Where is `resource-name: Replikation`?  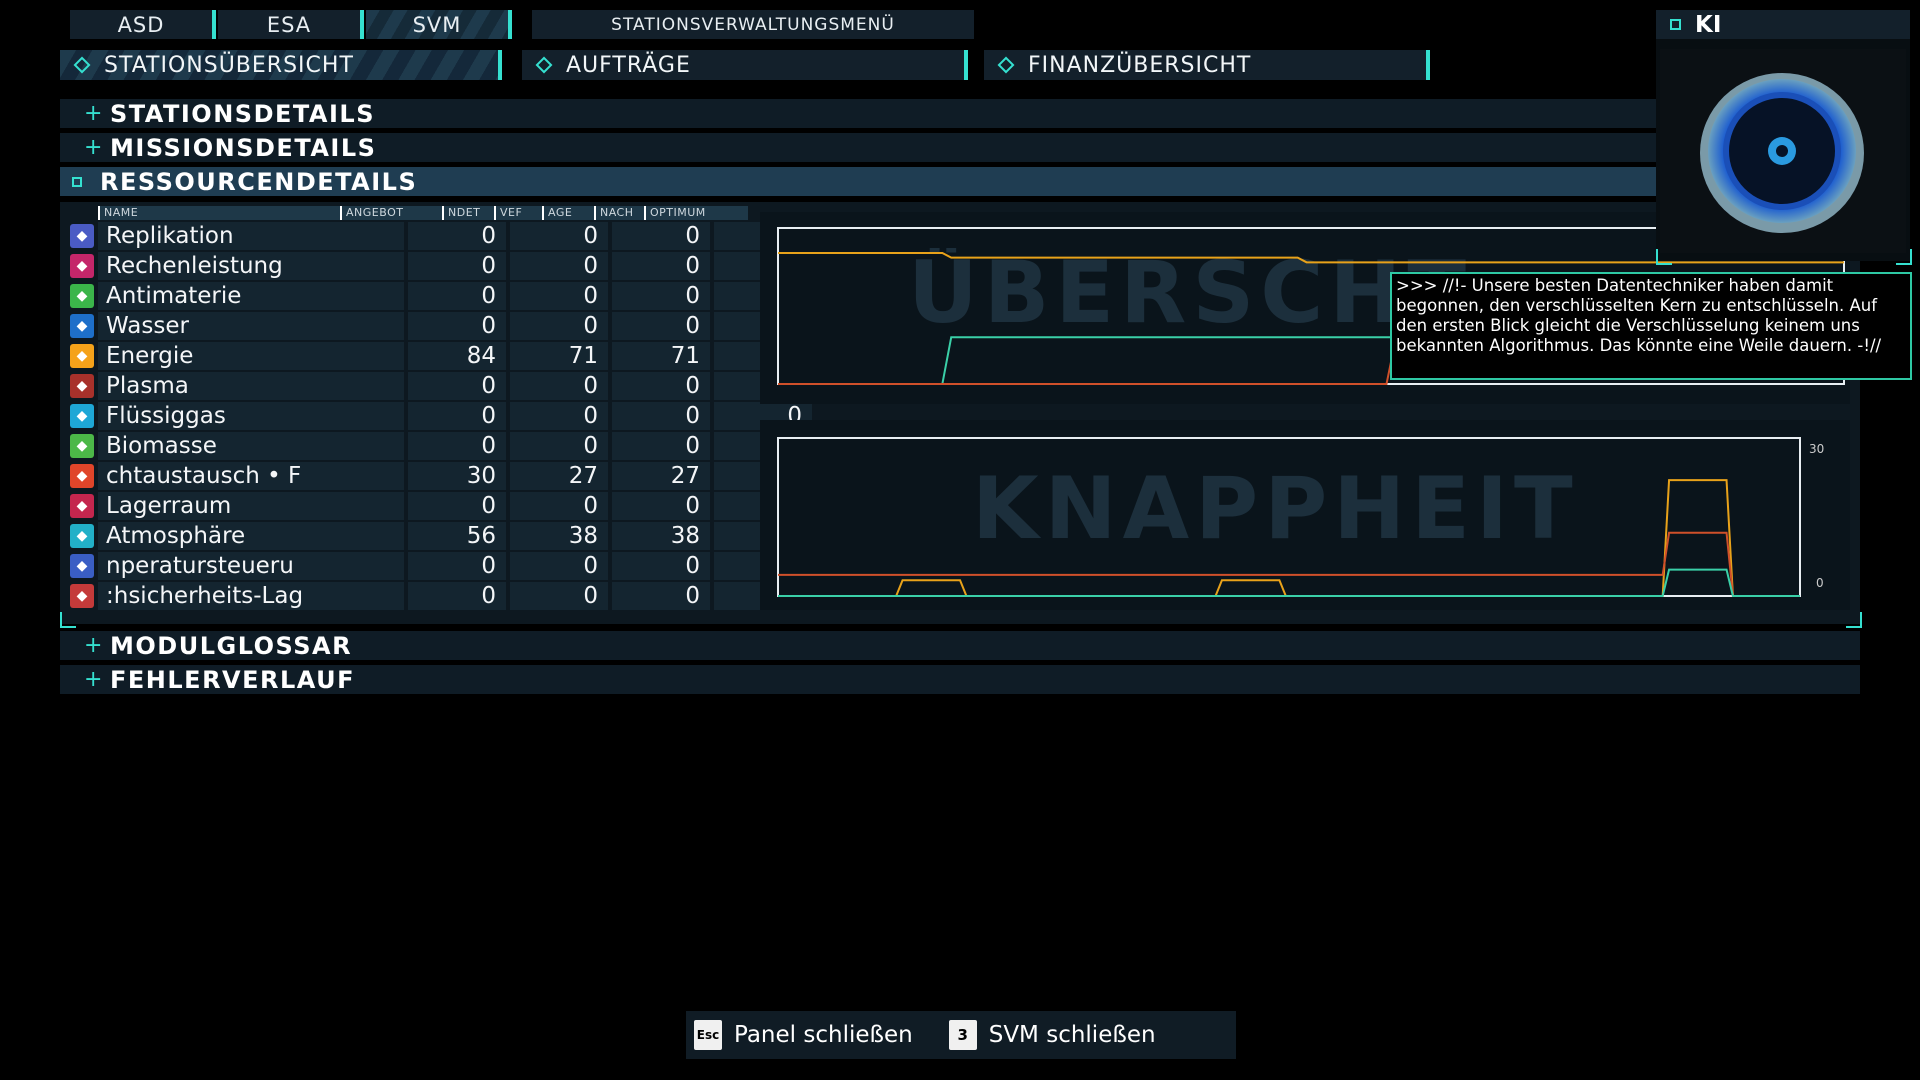
resource-name: Replikation is located at coordinates (251, 236).